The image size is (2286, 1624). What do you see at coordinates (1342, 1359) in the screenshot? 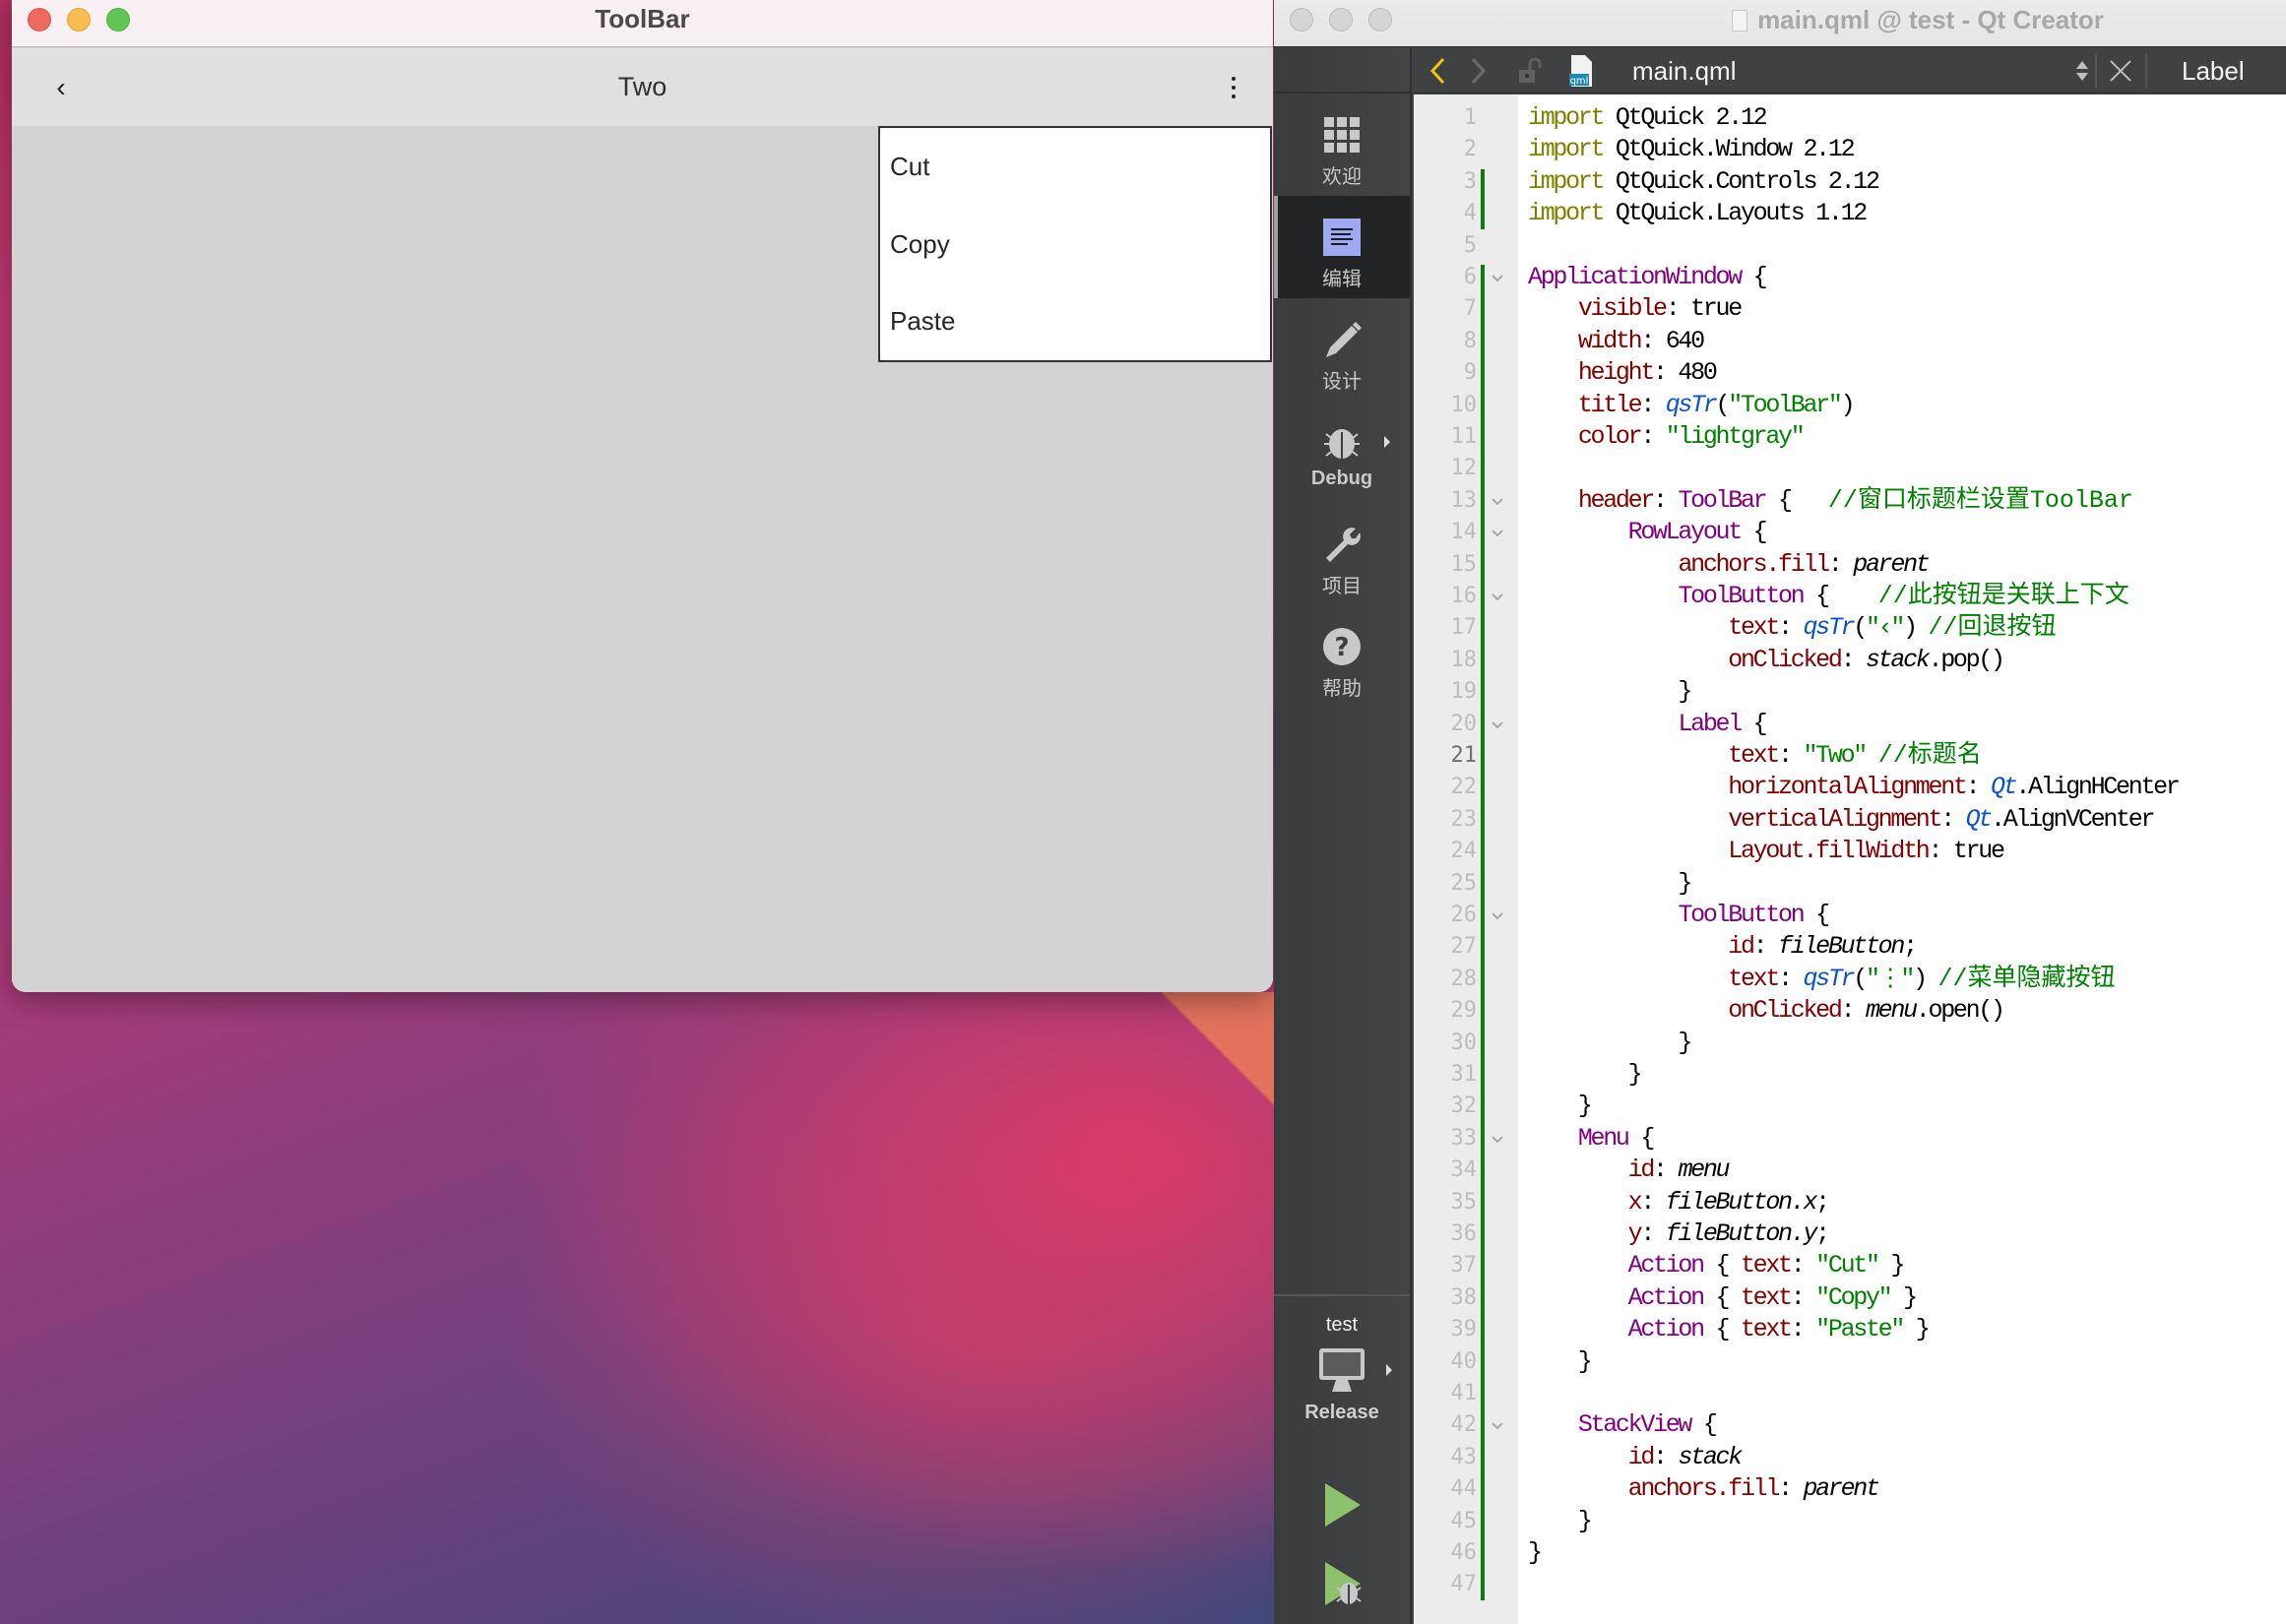
I see `kit-selector: test Release` at bounding box center [1342, 1359].